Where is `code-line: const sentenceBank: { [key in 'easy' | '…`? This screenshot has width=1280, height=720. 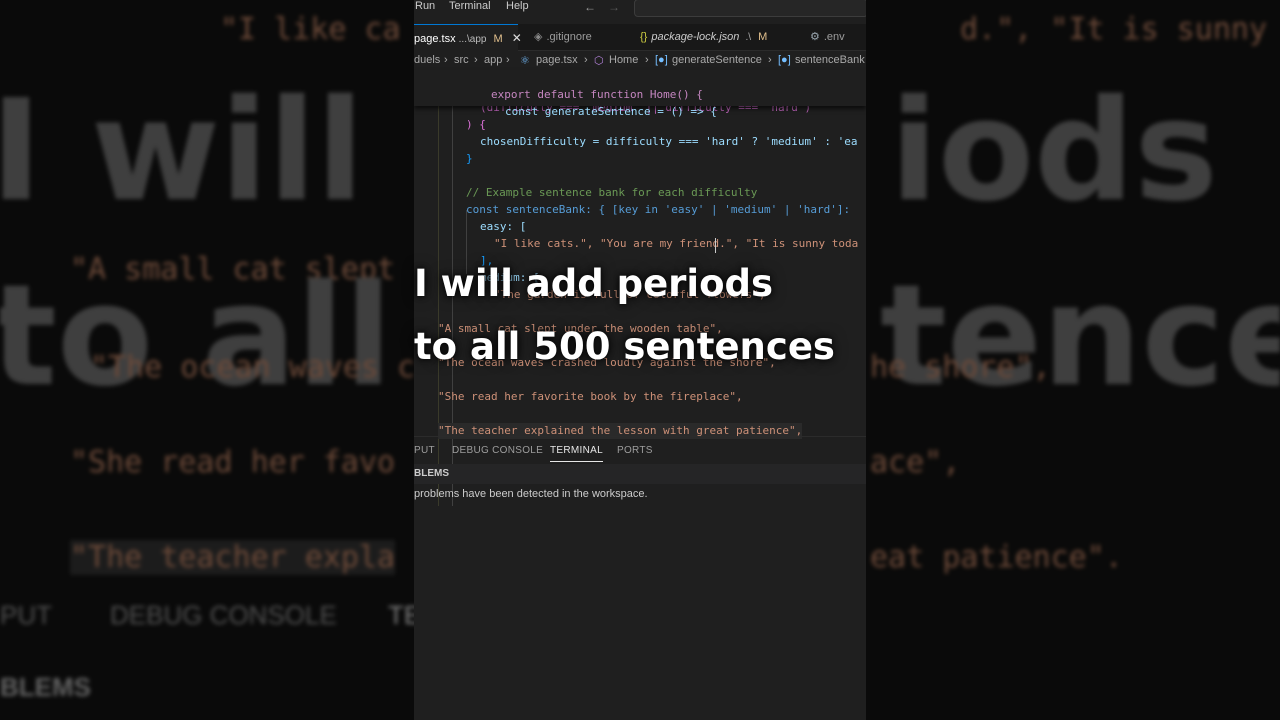 code-line: const sentenceBank: { [key in 'easy' | '… is located at coordinates (658, 210).